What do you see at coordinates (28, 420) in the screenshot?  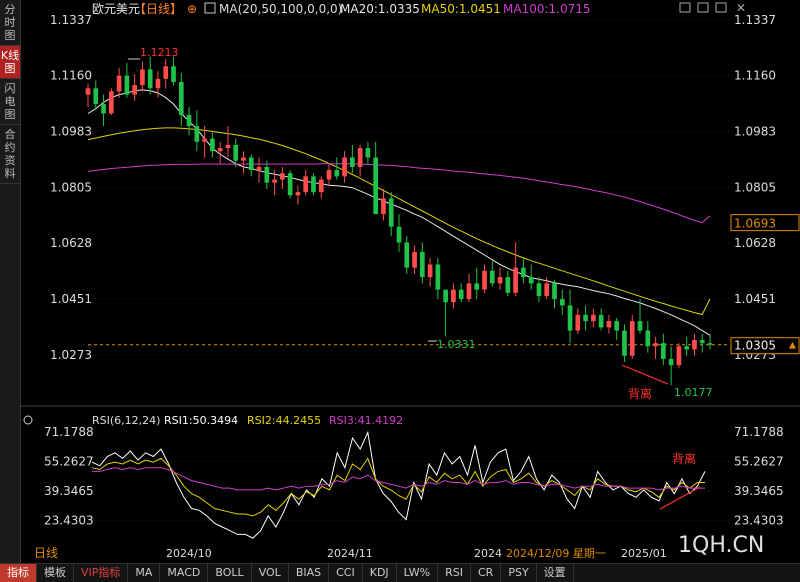 I see `settings-icon` at bounding box center [28, 420].